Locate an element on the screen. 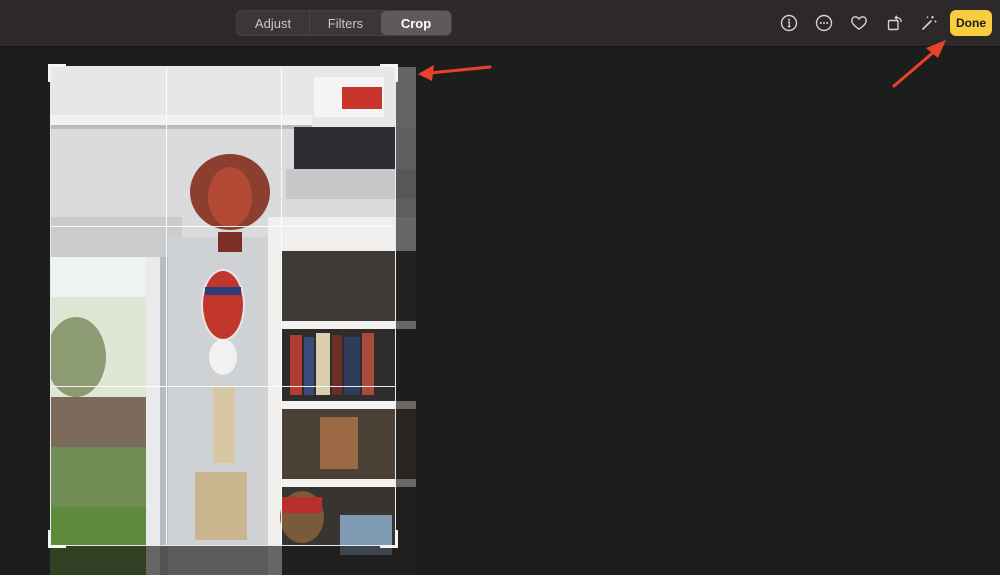 The image size is (1000, 575). tab-filters: Filters is located at coordinates (345, 23).